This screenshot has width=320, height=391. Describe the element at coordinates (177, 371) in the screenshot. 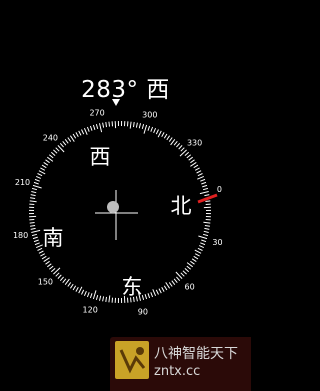

I see `watermark-url: zntx.cc` at that location.